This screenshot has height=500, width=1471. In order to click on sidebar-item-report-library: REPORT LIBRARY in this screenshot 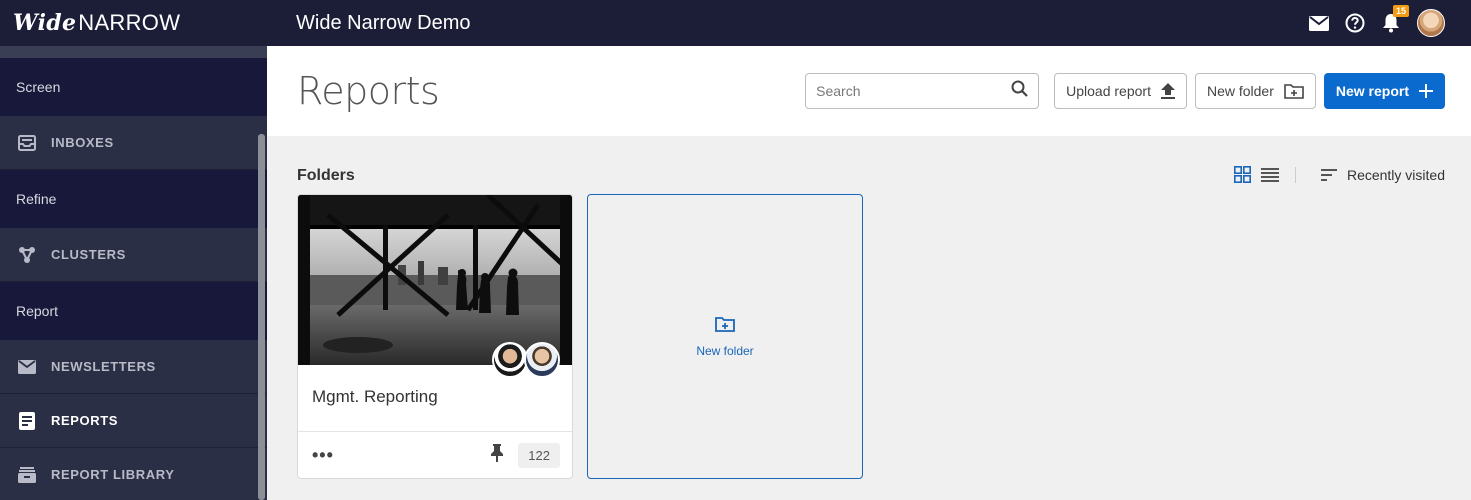, I will do `click(133, 474)`.